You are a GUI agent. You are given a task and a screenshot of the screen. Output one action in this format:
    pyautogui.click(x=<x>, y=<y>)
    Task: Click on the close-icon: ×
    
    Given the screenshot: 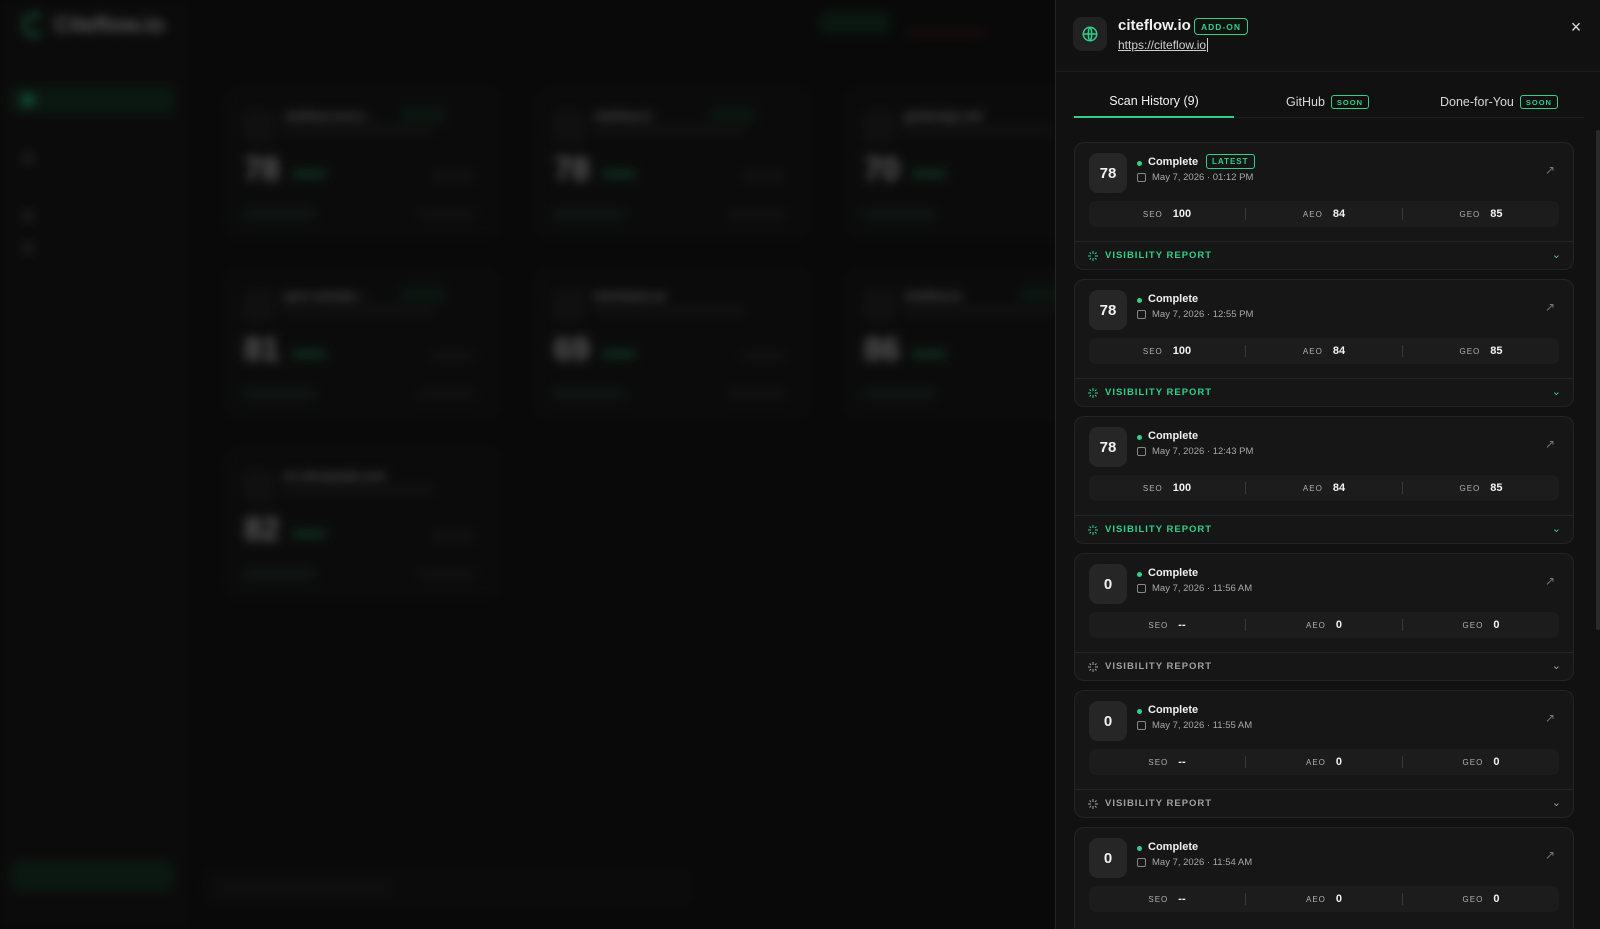 What is the action you would take?
    pyautogui.click(x=1576, y=27)
    